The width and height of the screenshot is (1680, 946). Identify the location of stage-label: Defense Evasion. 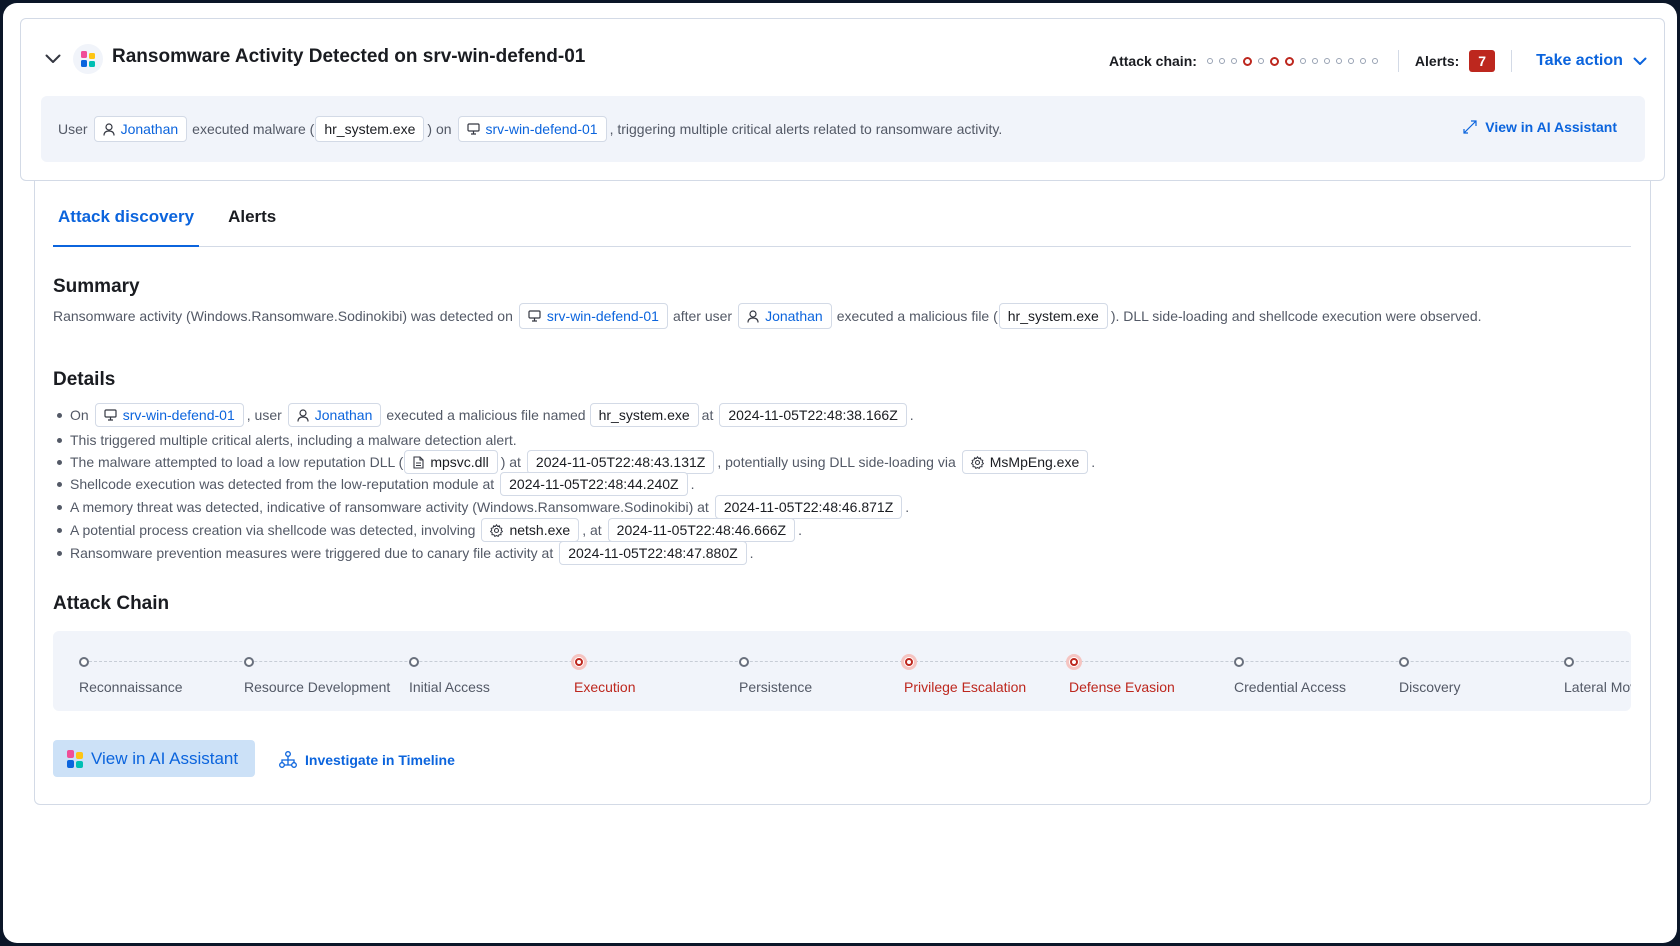
(1122, 687).